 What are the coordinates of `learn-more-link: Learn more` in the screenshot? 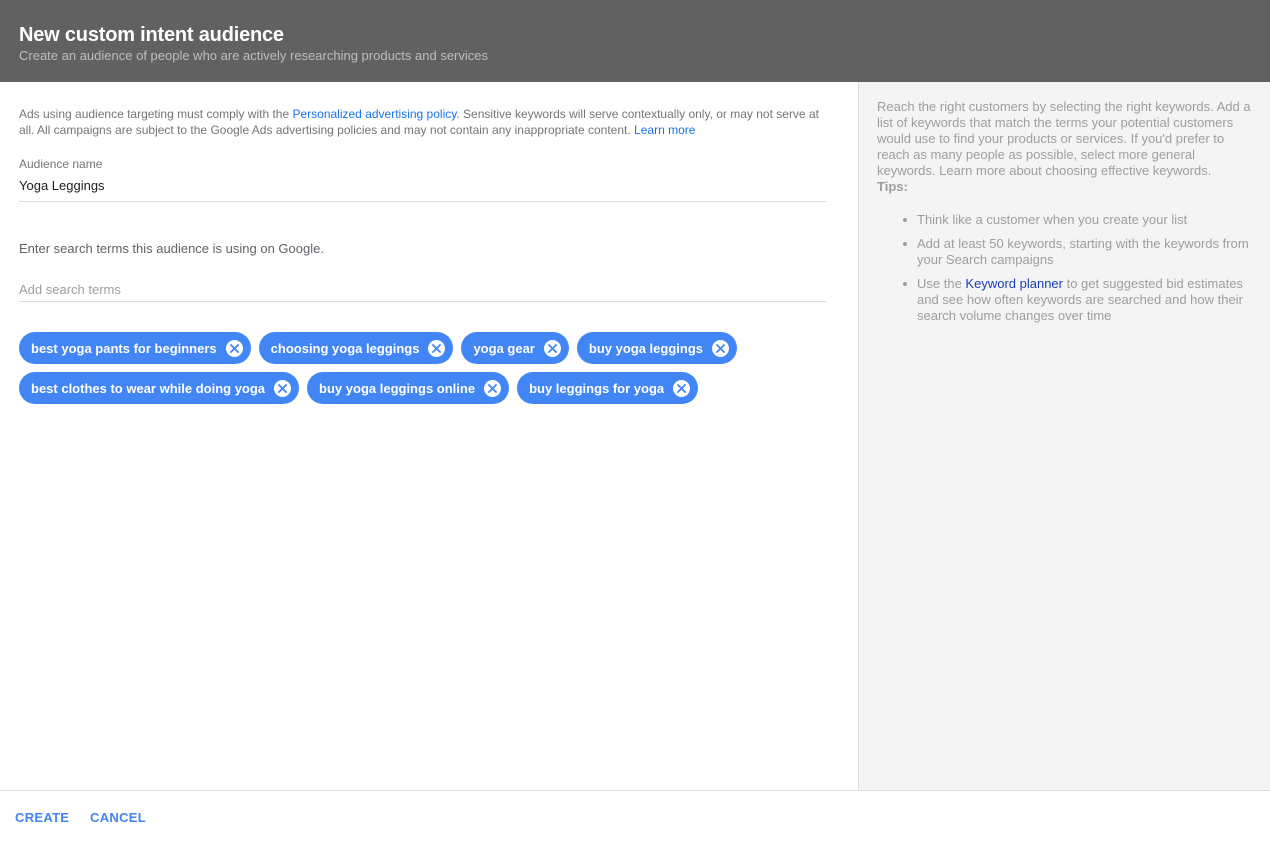 It's located at (664, 130).